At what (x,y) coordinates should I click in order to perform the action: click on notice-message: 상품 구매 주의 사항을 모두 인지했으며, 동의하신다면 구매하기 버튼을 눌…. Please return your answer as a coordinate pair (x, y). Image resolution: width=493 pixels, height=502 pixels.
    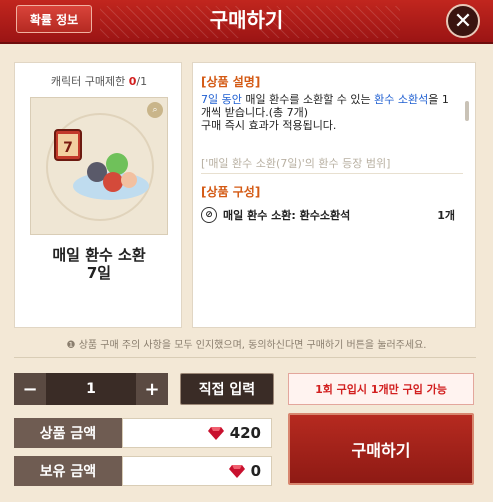
    Looking at the image, I should click on (252, 345).